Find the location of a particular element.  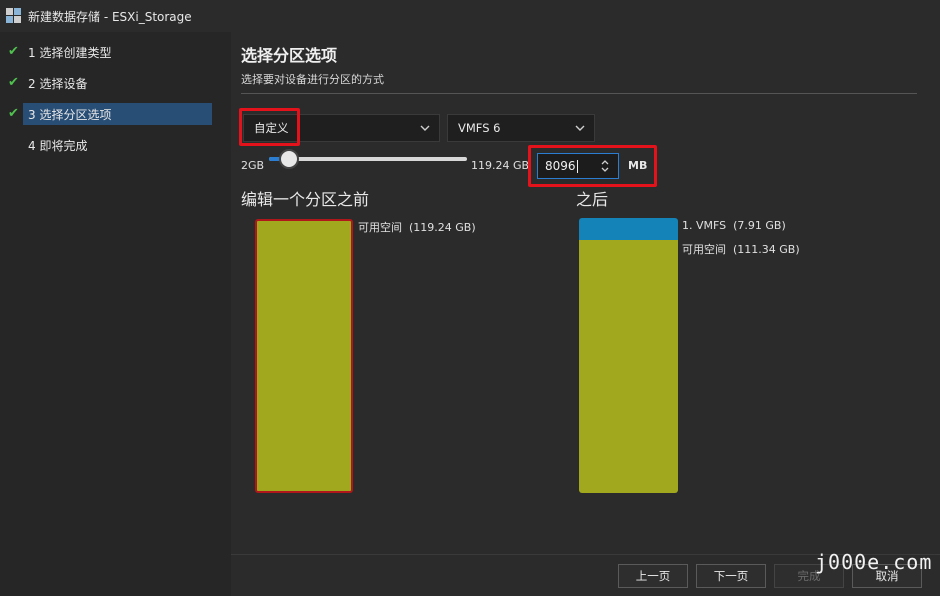

after-vmfs-size: (7.91 GB) is located at coordinates (759, 225).